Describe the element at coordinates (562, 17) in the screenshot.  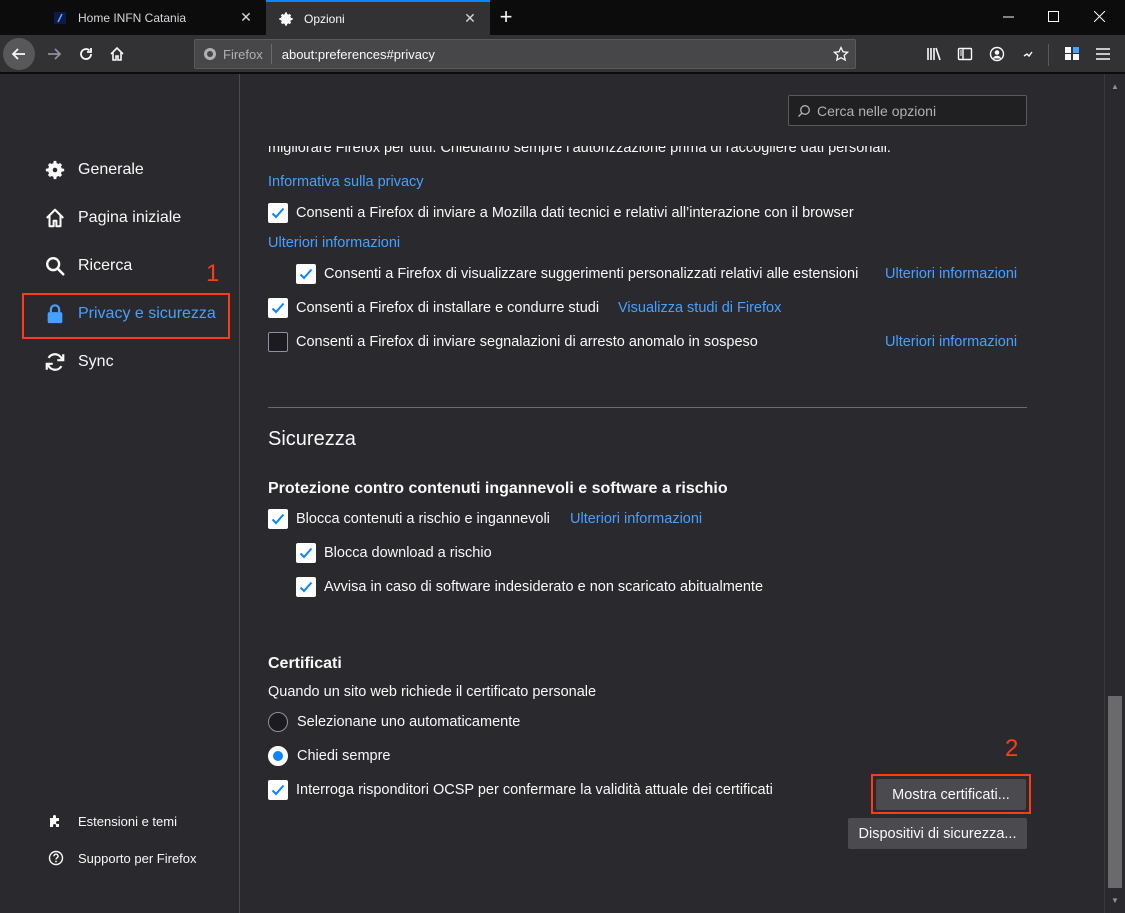
I see `tab-strip: Home INFN Catania ✕ Opzioni ✕ +` at that location.